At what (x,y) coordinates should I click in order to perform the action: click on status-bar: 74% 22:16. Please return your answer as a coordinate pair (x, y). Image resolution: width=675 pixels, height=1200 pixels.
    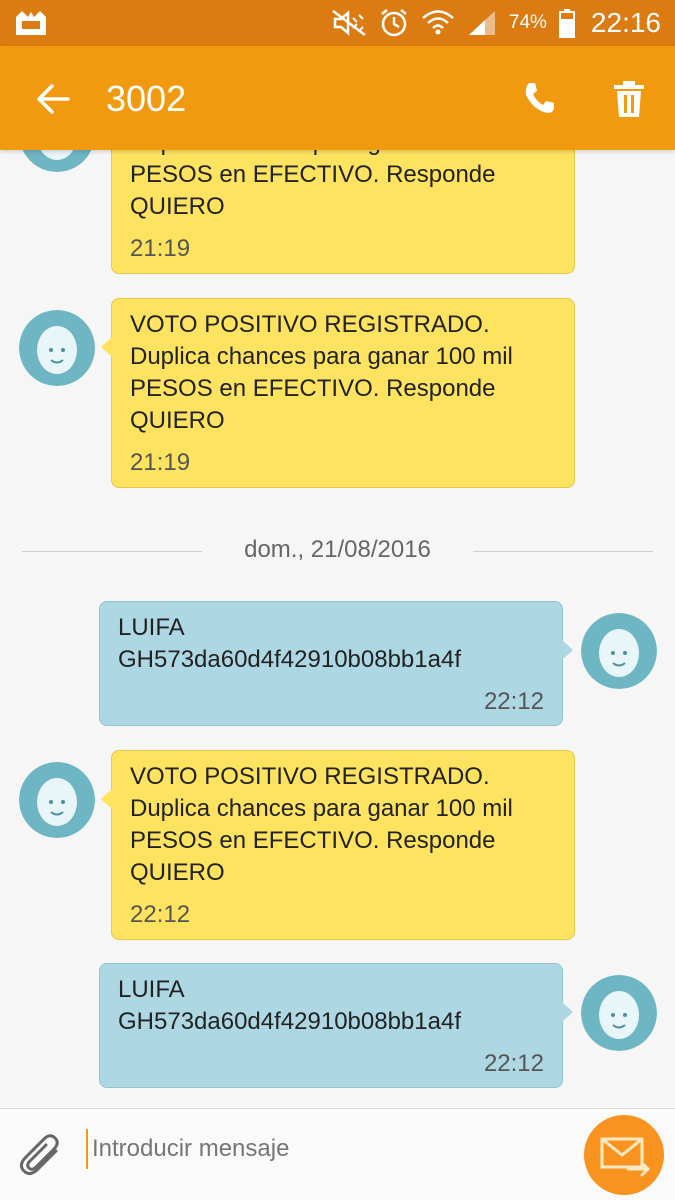
    Looking at the image, I should click on (337, 23).